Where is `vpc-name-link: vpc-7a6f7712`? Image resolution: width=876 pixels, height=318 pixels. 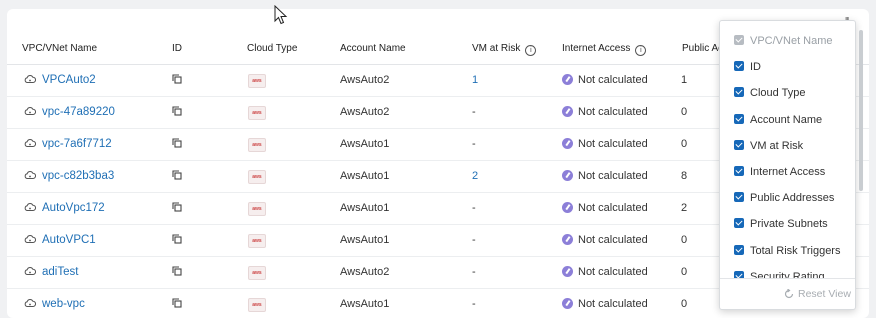
vpc-name-link: vpc-7a6f7712 is located at coordinates (68, 144).